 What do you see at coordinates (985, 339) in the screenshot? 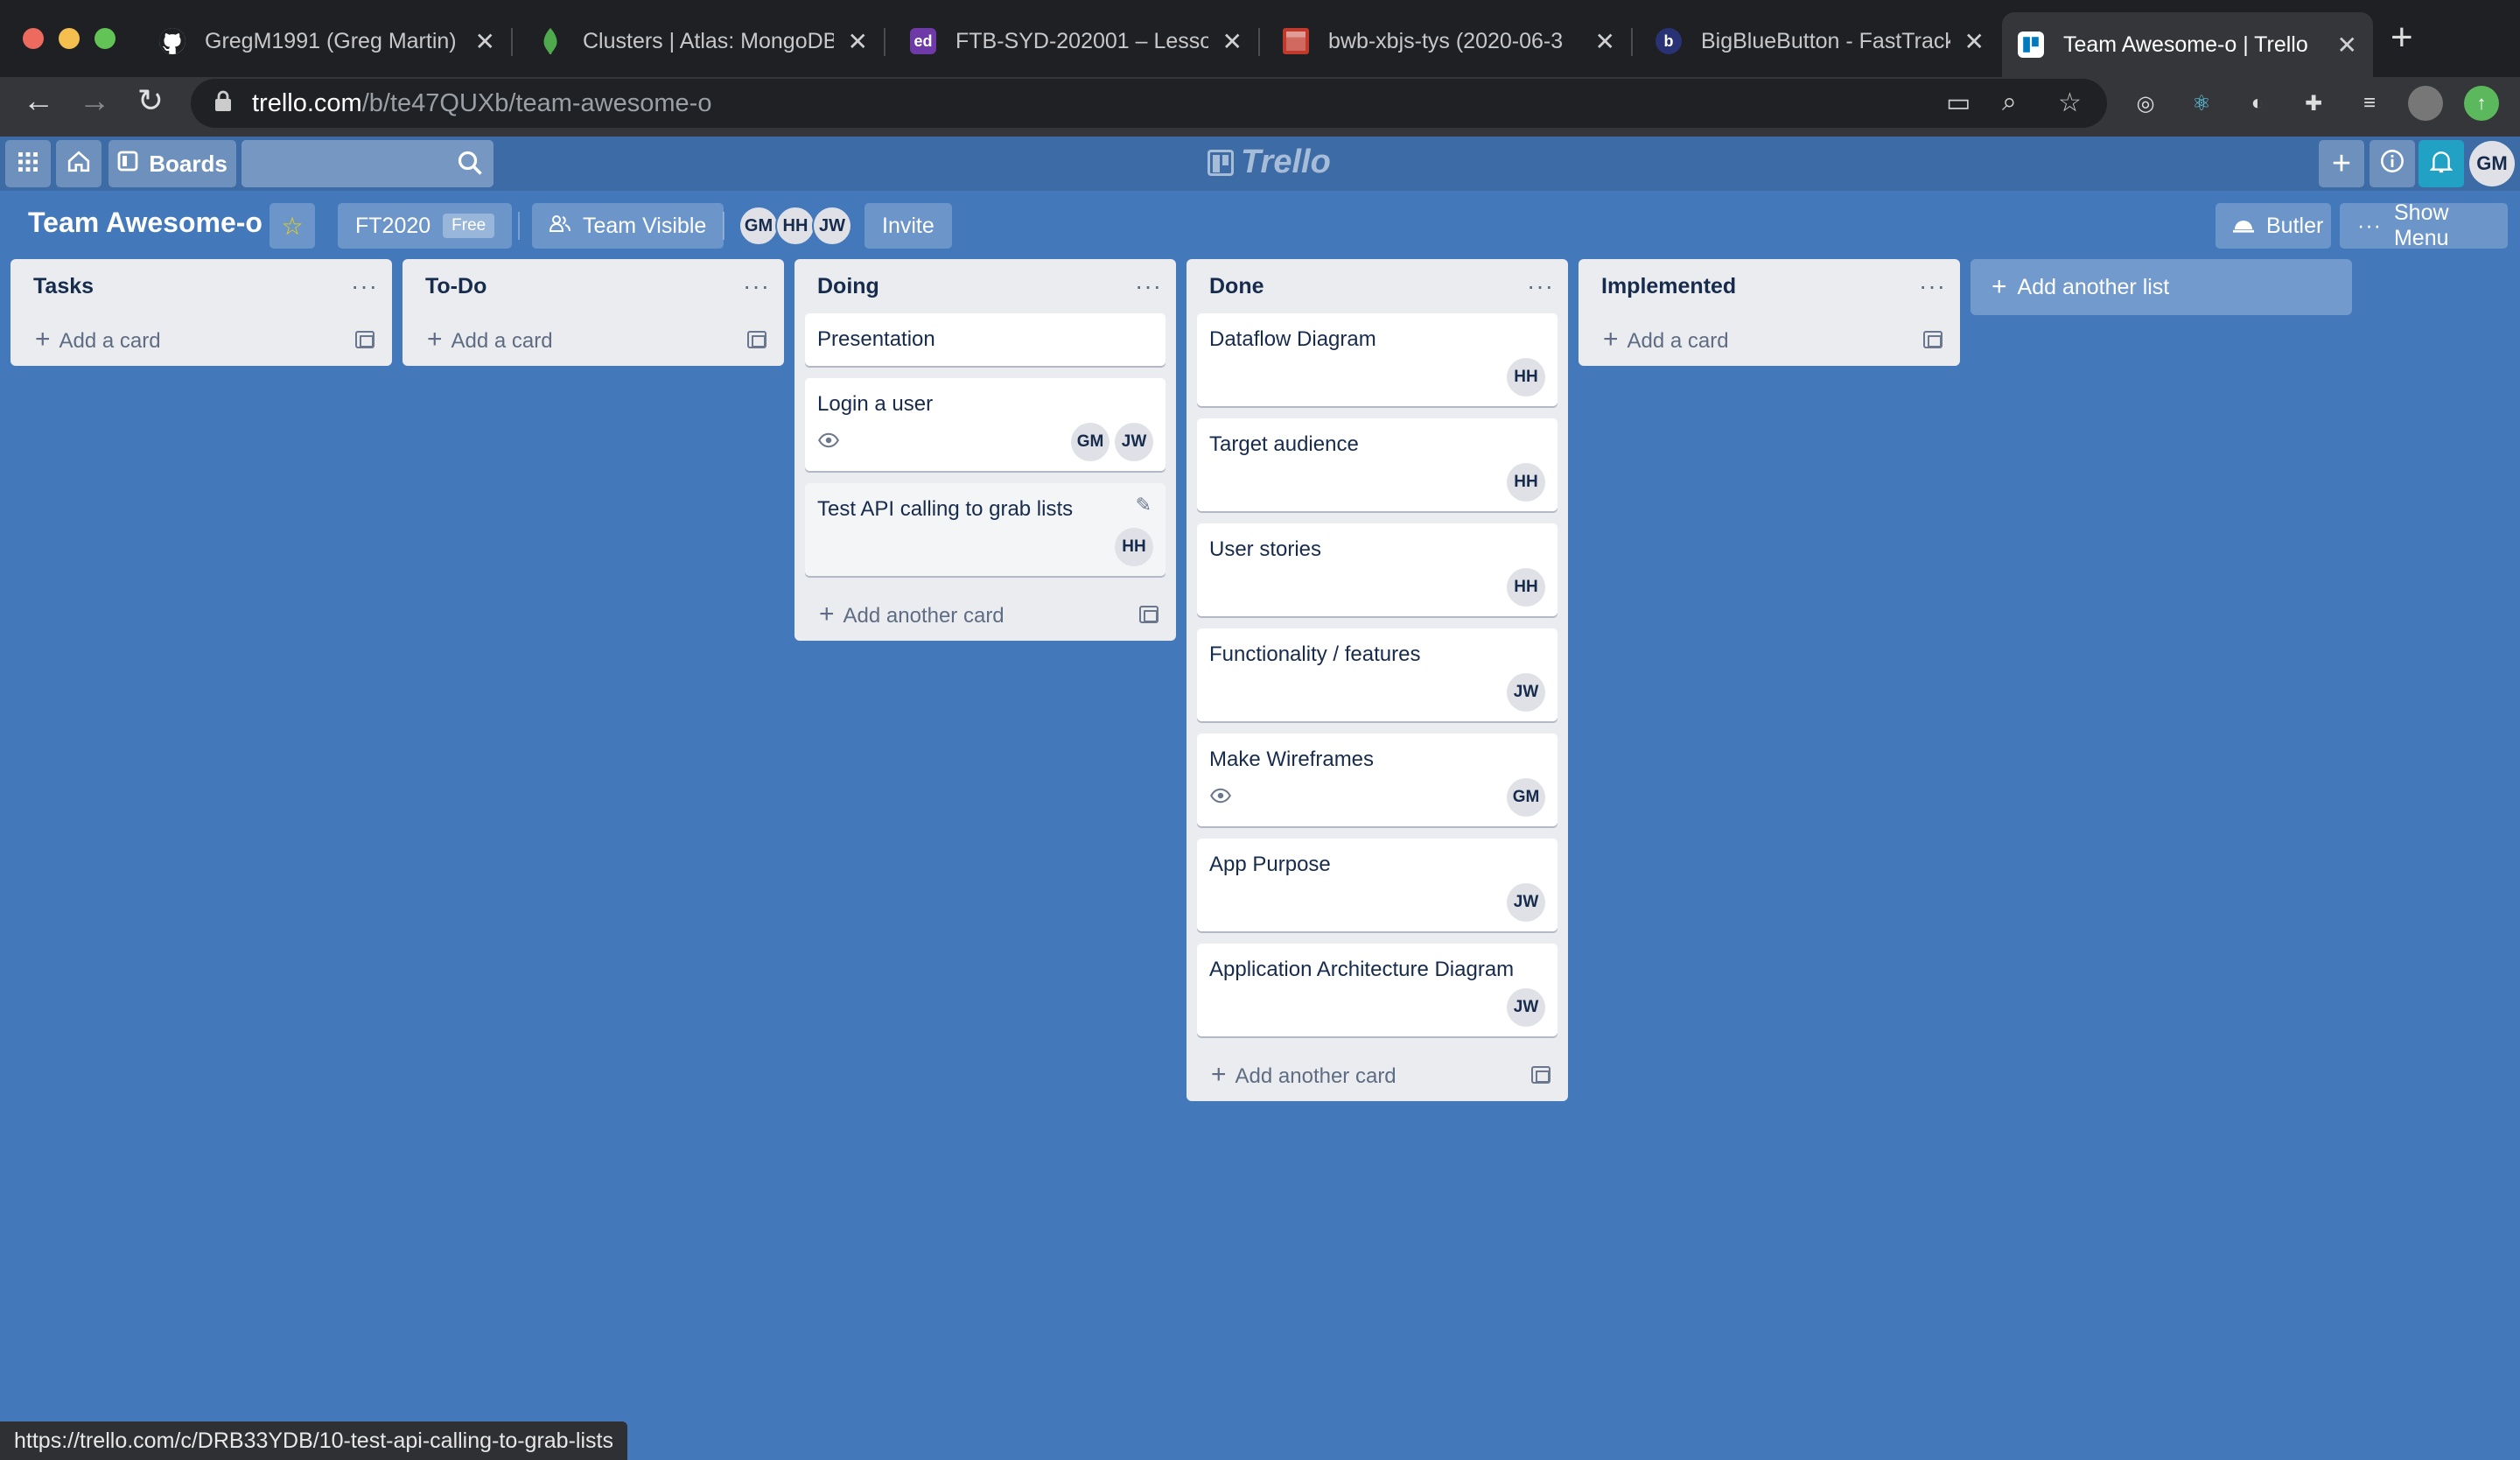
I see `card: Presentation` at bounding box center [985, 339].